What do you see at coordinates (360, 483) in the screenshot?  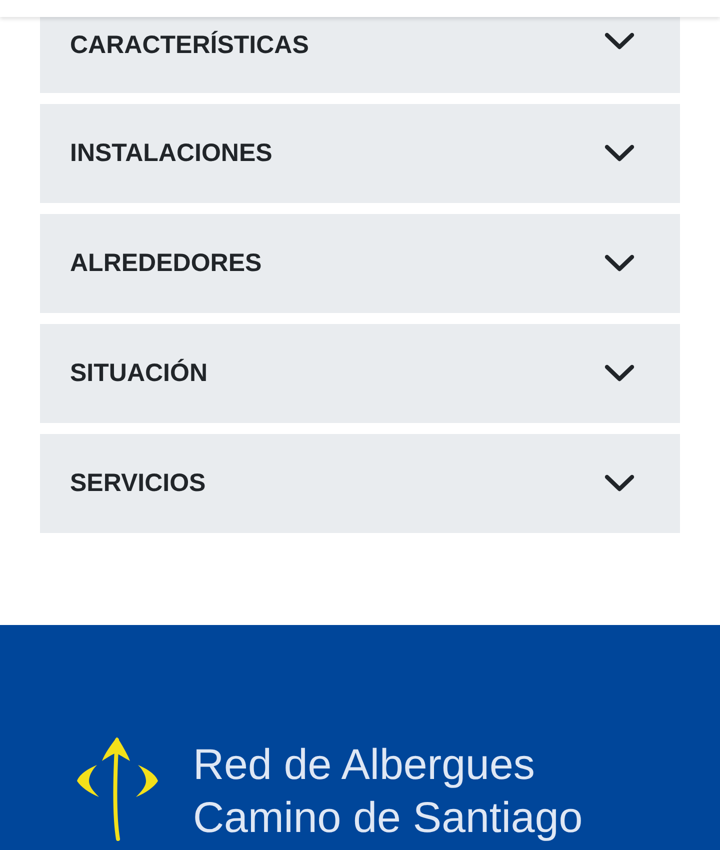 I see `accordion-header: SERVICIOS` at bounding box center [360, 483].